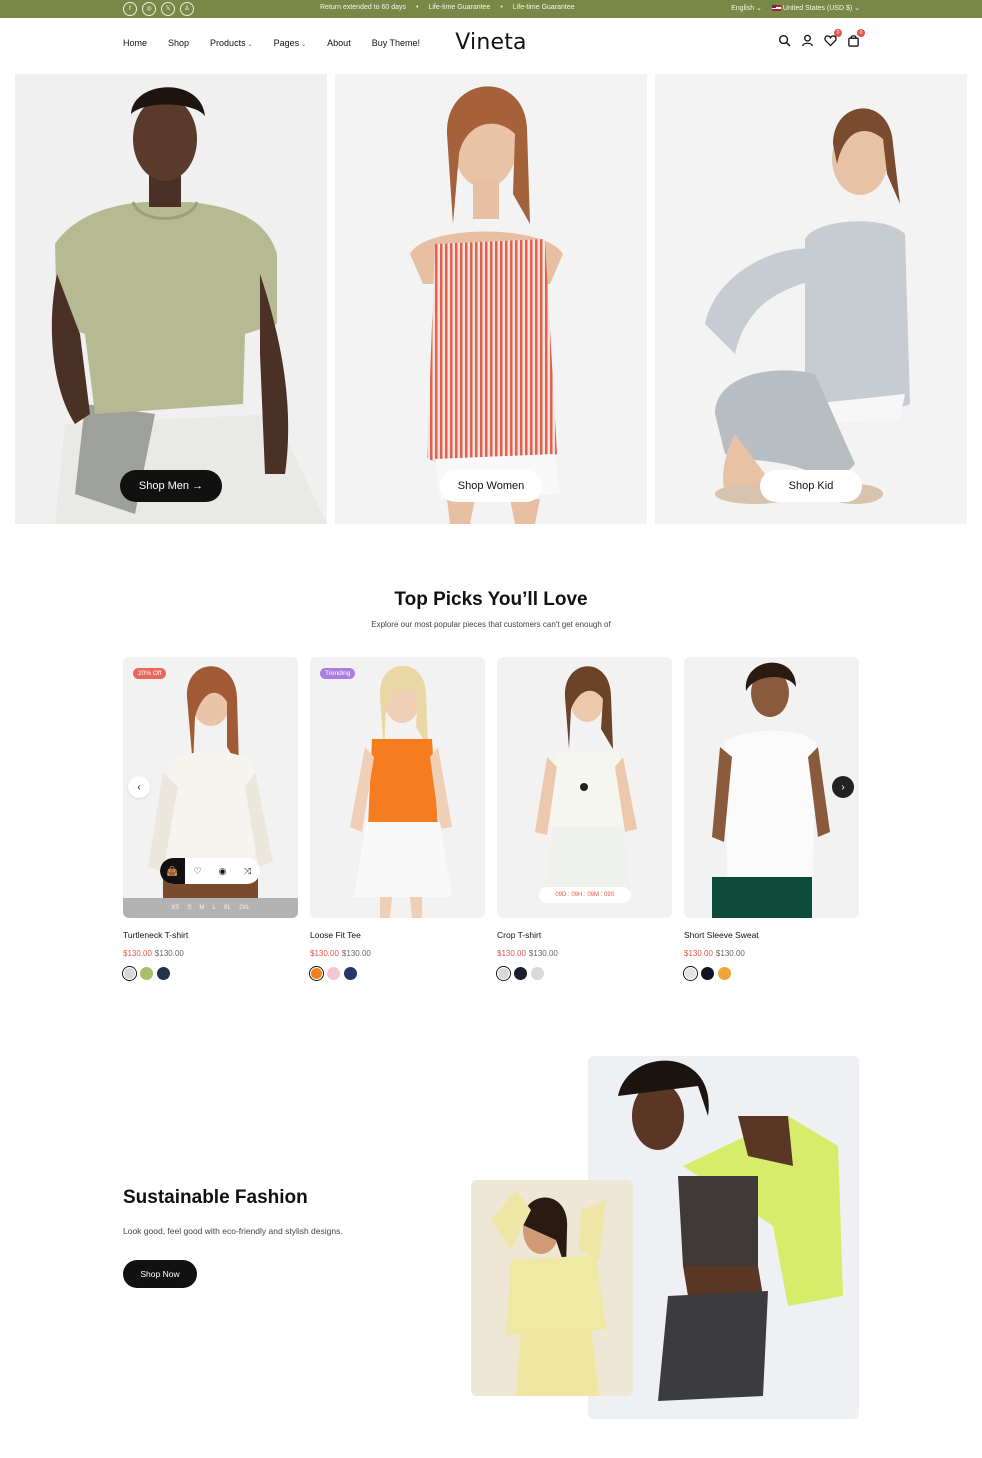  I want to click on hero-tile-men: Shop Men →, so click(171, 299).